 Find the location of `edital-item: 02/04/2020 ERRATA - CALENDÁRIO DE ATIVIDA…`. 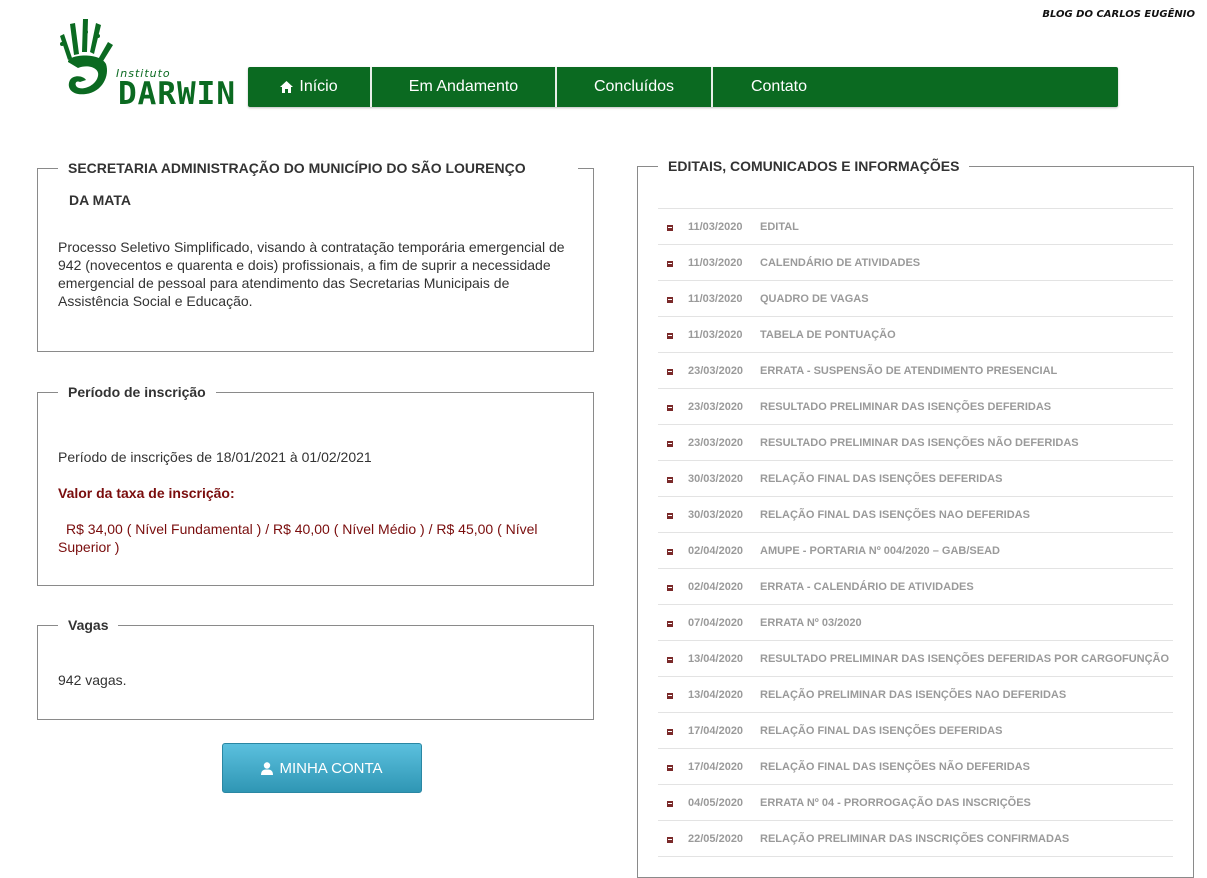

edital-item: 02/04/2020 ERRATA - CALENDÁRIO DE ATIVIDA… is located at coordinates (915, 587).